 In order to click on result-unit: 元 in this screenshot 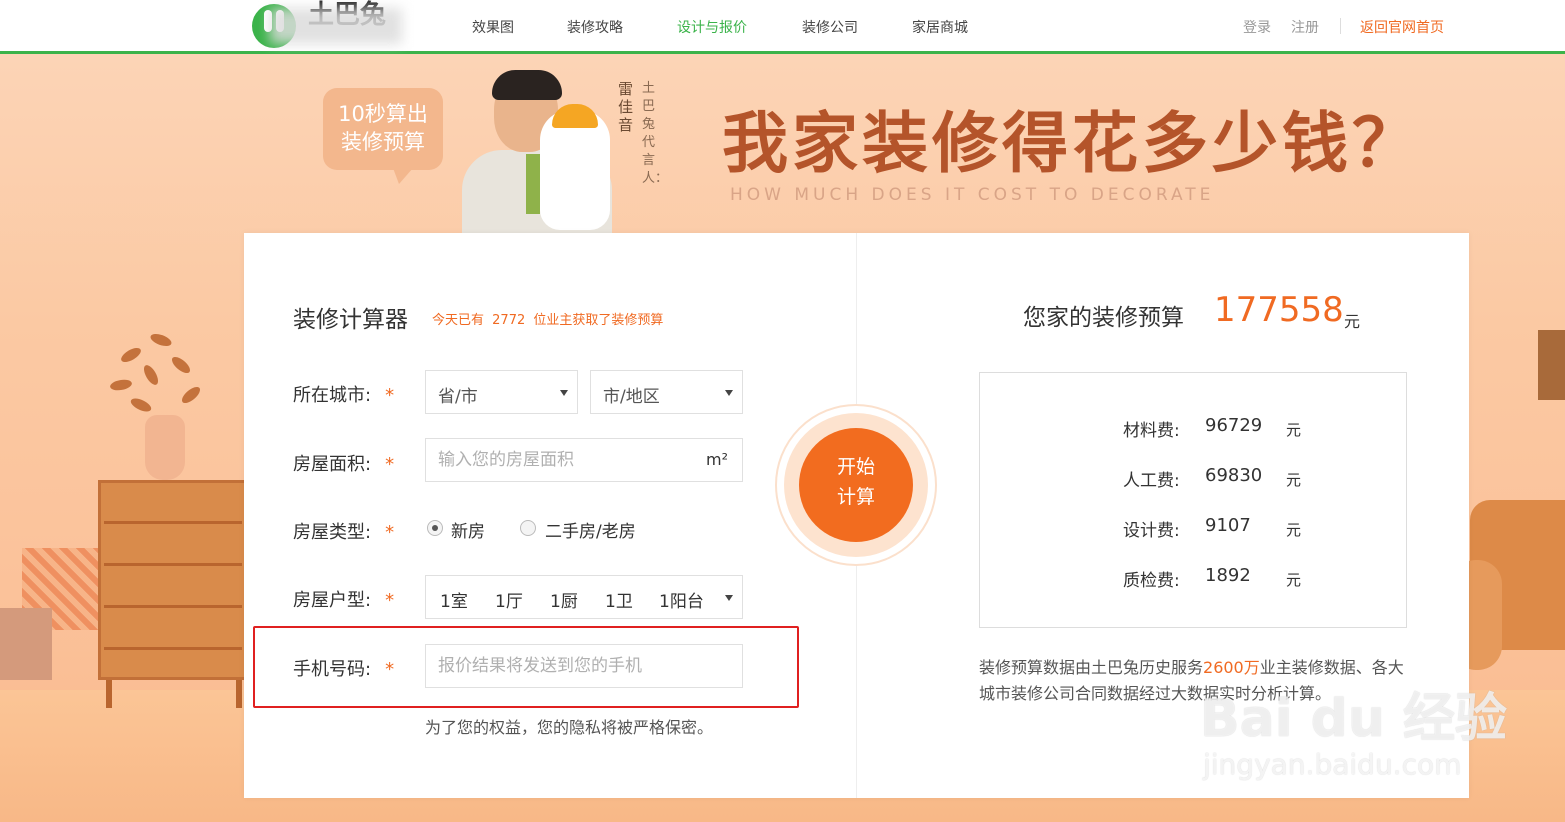, I will do `click(1352, 321)`.